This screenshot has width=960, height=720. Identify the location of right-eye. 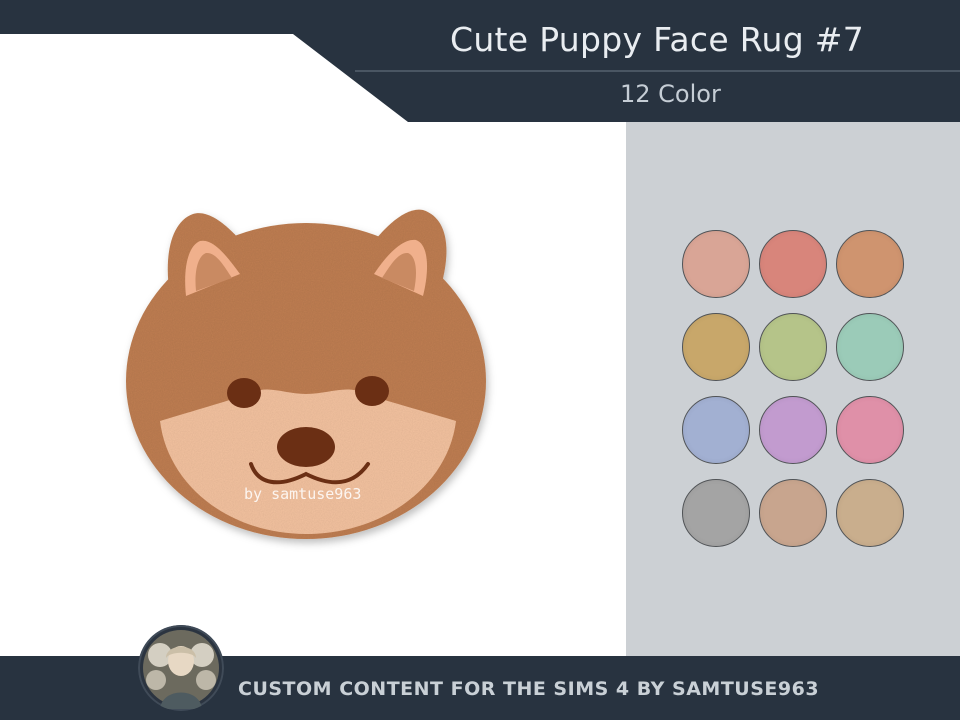
(372, 391).